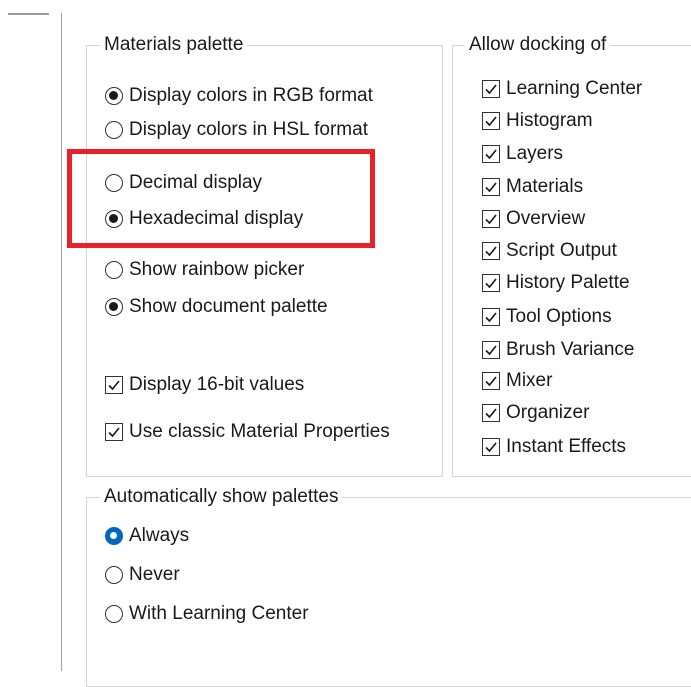 The image size is (691, 687). I want to click on docking-item-checkbox: History Palette, so click(556, 283).